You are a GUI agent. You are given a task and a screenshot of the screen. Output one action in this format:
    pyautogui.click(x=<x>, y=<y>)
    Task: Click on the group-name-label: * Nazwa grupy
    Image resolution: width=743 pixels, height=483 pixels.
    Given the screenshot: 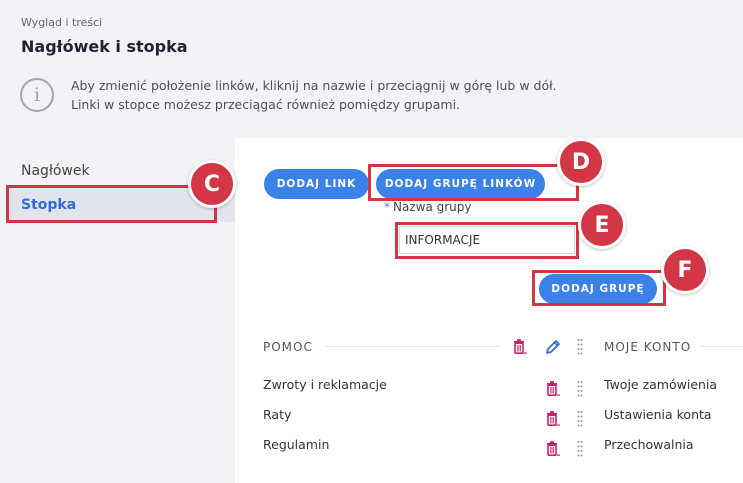 What is the action you would take?
    pyautogui.click(x=428, y=207)
    